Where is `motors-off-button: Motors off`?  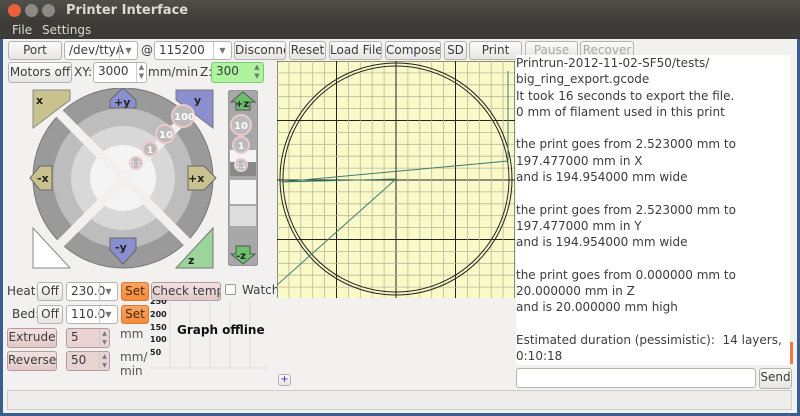 motors-off-button: Motors off is located at coordinates (40, 72).